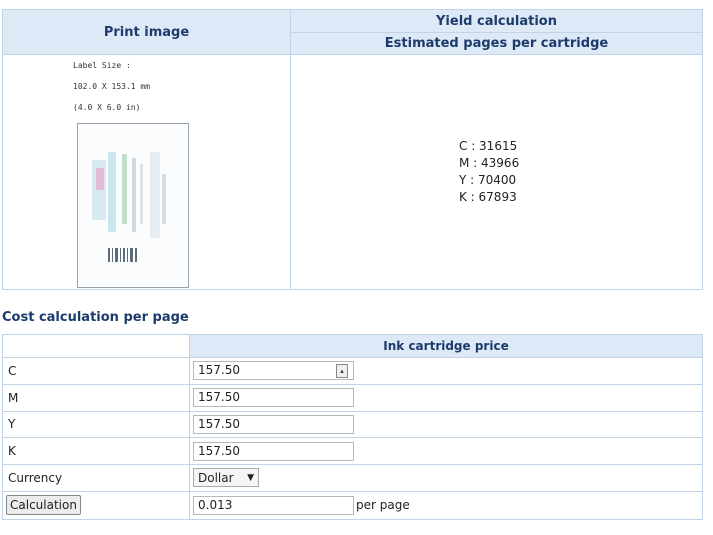  Describe the element at coordinates (273, 371) in the screenshot. I see `price-input-c: 157.50 ▴` at that location.